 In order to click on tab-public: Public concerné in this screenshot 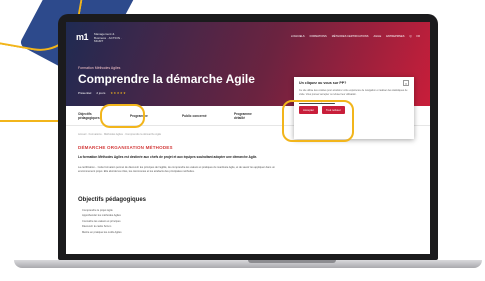, I will do `click(196, 116)`.